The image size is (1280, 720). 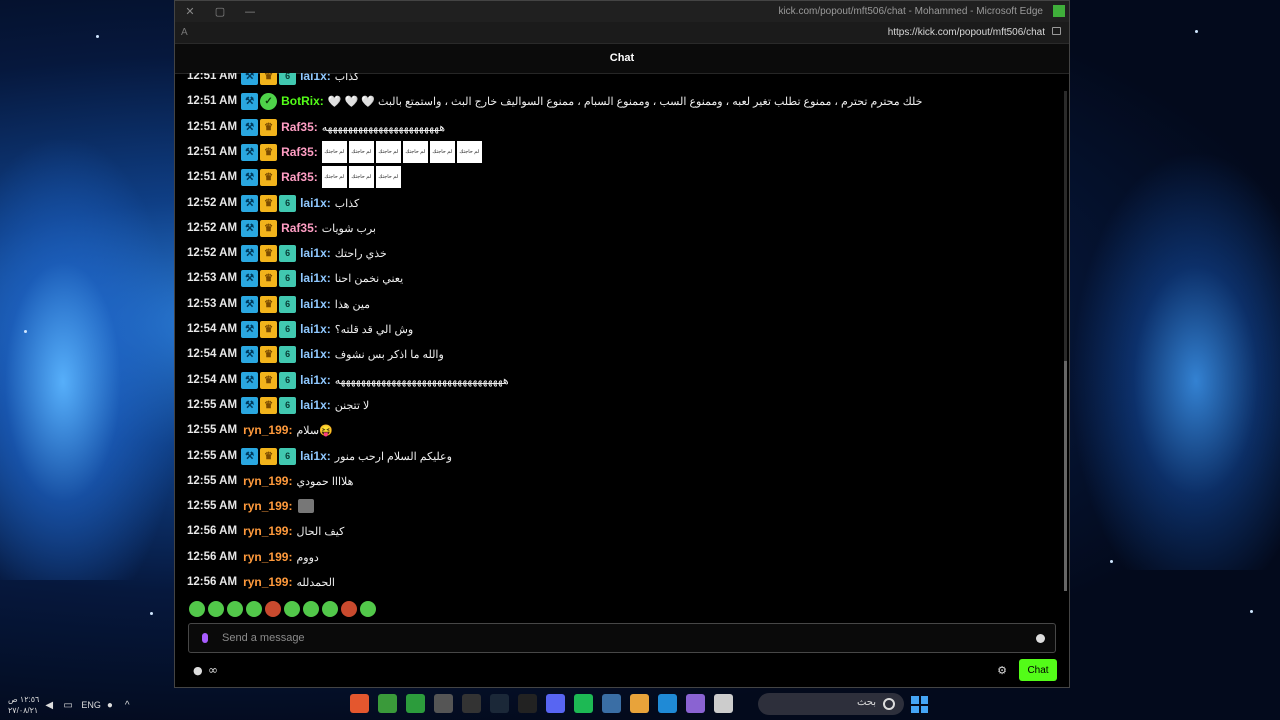 What do you see at coordinates (1065, 476) in the screenshot?
I see `scrollbar-thumb` at bounding box center [1065, 476].